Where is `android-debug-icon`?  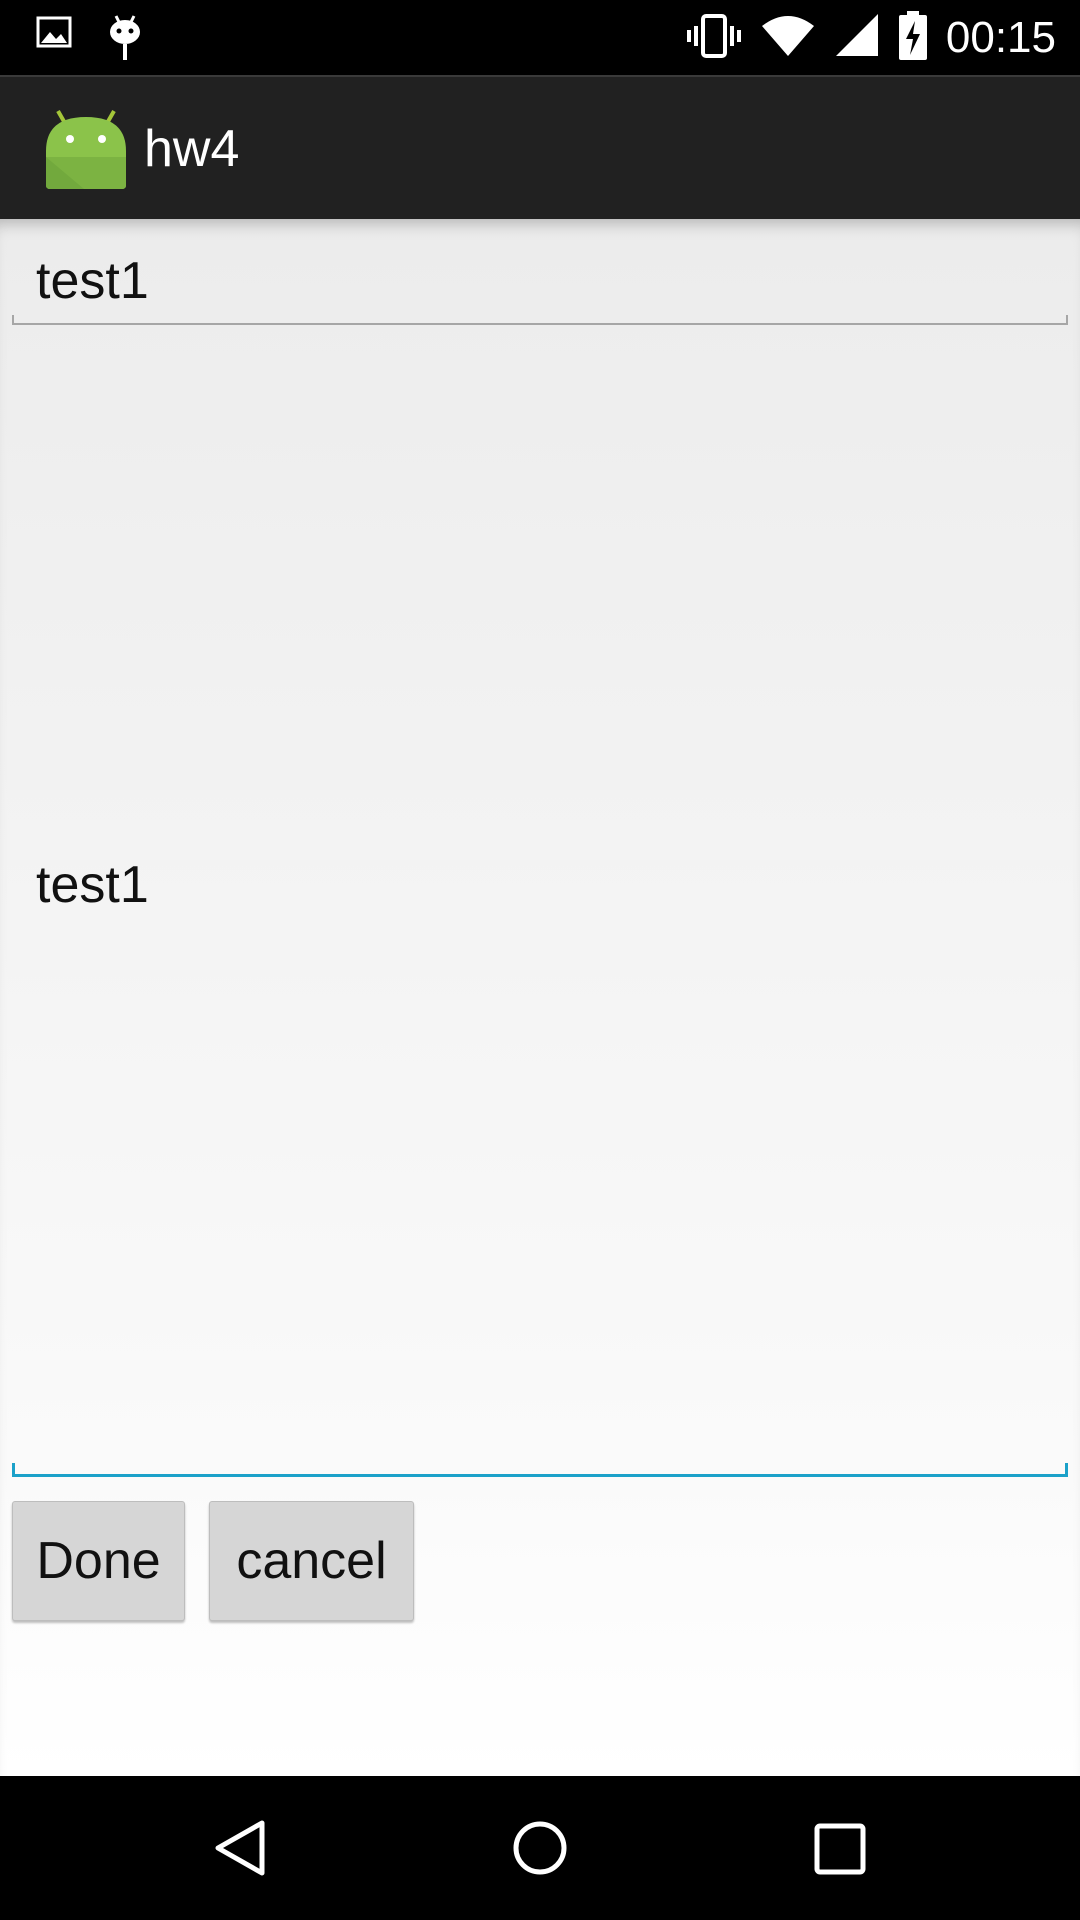 android-debug-icon is located at coordinates (125, 40).